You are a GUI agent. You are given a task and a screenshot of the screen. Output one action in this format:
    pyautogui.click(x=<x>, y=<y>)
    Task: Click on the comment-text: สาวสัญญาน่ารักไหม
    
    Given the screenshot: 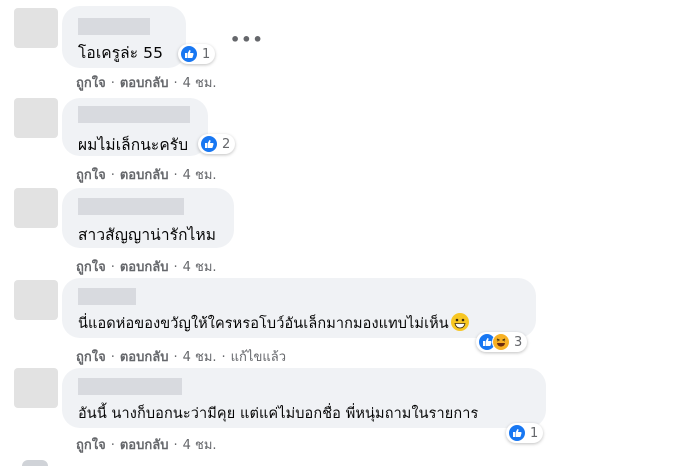 What is the action you would take?
    pyautogui.click(x=147, y=235)
    